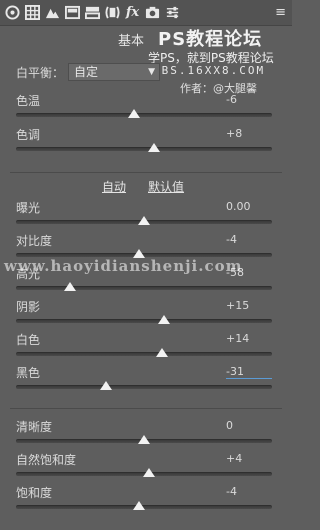 This screenshot has height=530, width=320. Describe the element at coordinates (132, 12) in the screenshot. I see `fx-icon: fx` at that location.